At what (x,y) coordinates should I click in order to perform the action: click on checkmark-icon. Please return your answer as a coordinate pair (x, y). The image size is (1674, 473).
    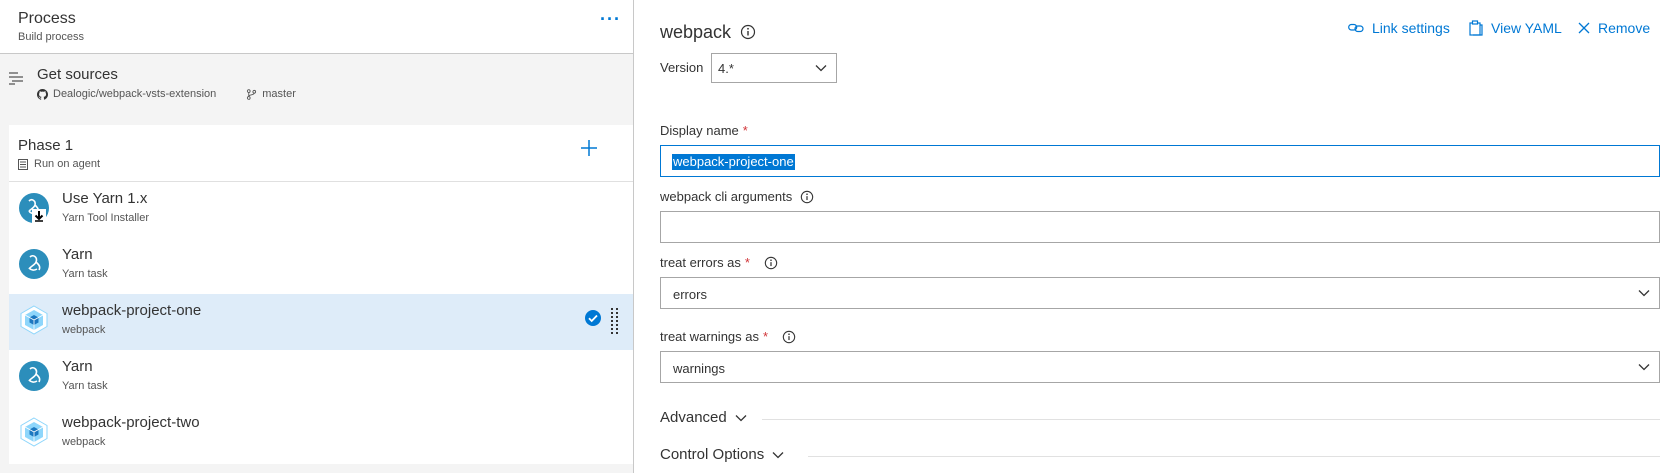
    Looking at the image, I should click on (593, 318).